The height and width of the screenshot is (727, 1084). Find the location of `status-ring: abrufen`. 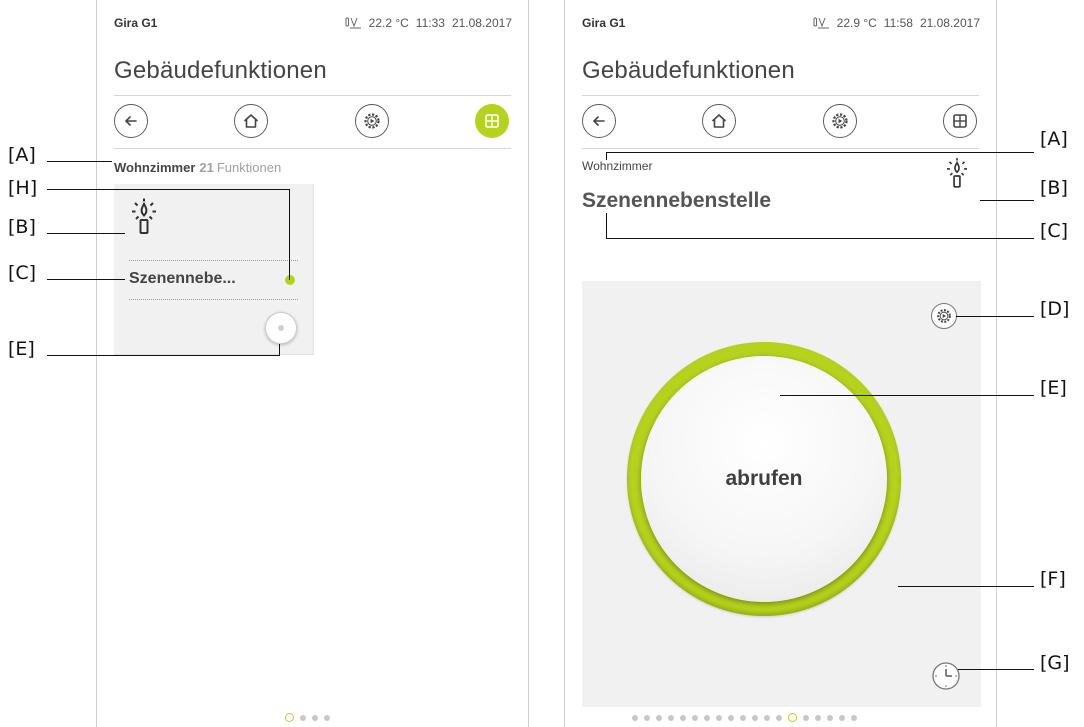

status-ring: abrufen is located at coordinates (764, 479).